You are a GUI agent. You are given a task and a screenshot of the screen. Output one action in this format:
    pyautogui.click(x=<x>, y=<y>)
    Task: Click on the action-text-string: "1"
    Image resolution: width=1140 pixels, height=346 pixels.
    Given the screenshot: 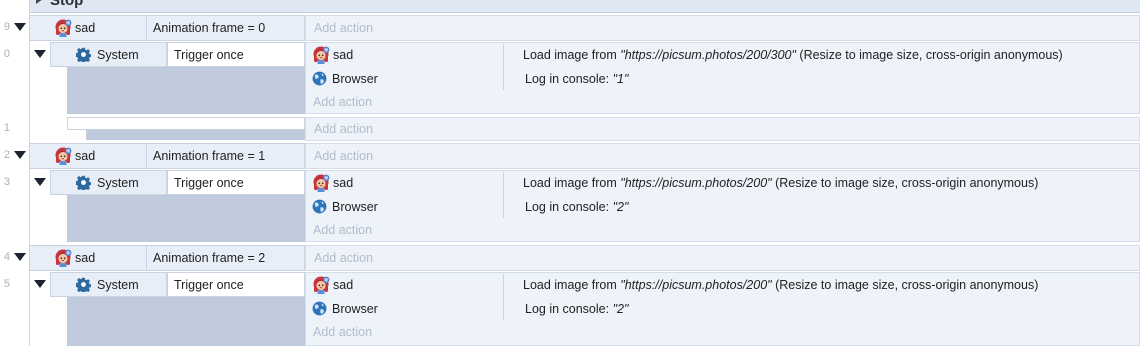 What is the action you would take?
    pyautogui.click(x=620, y=78)
    